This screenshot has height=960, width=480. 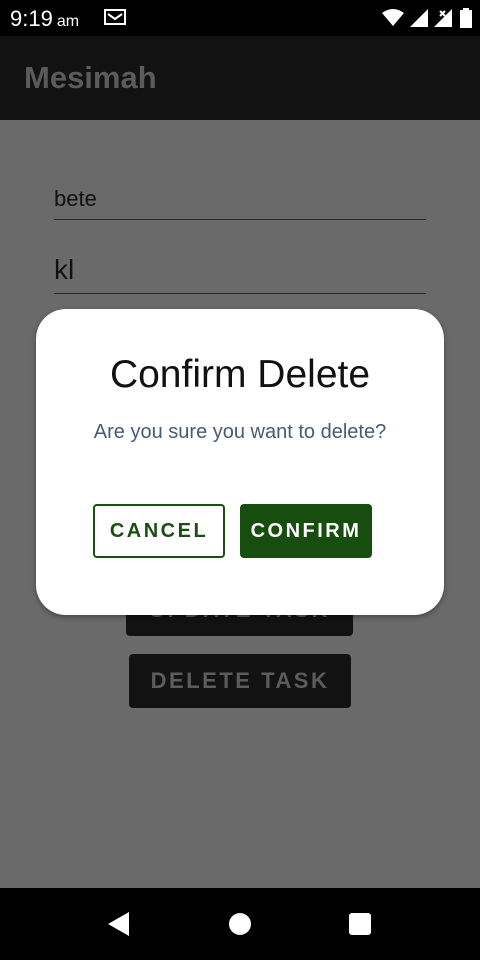 I want to click on status-icons, so click(x=427, y=18).